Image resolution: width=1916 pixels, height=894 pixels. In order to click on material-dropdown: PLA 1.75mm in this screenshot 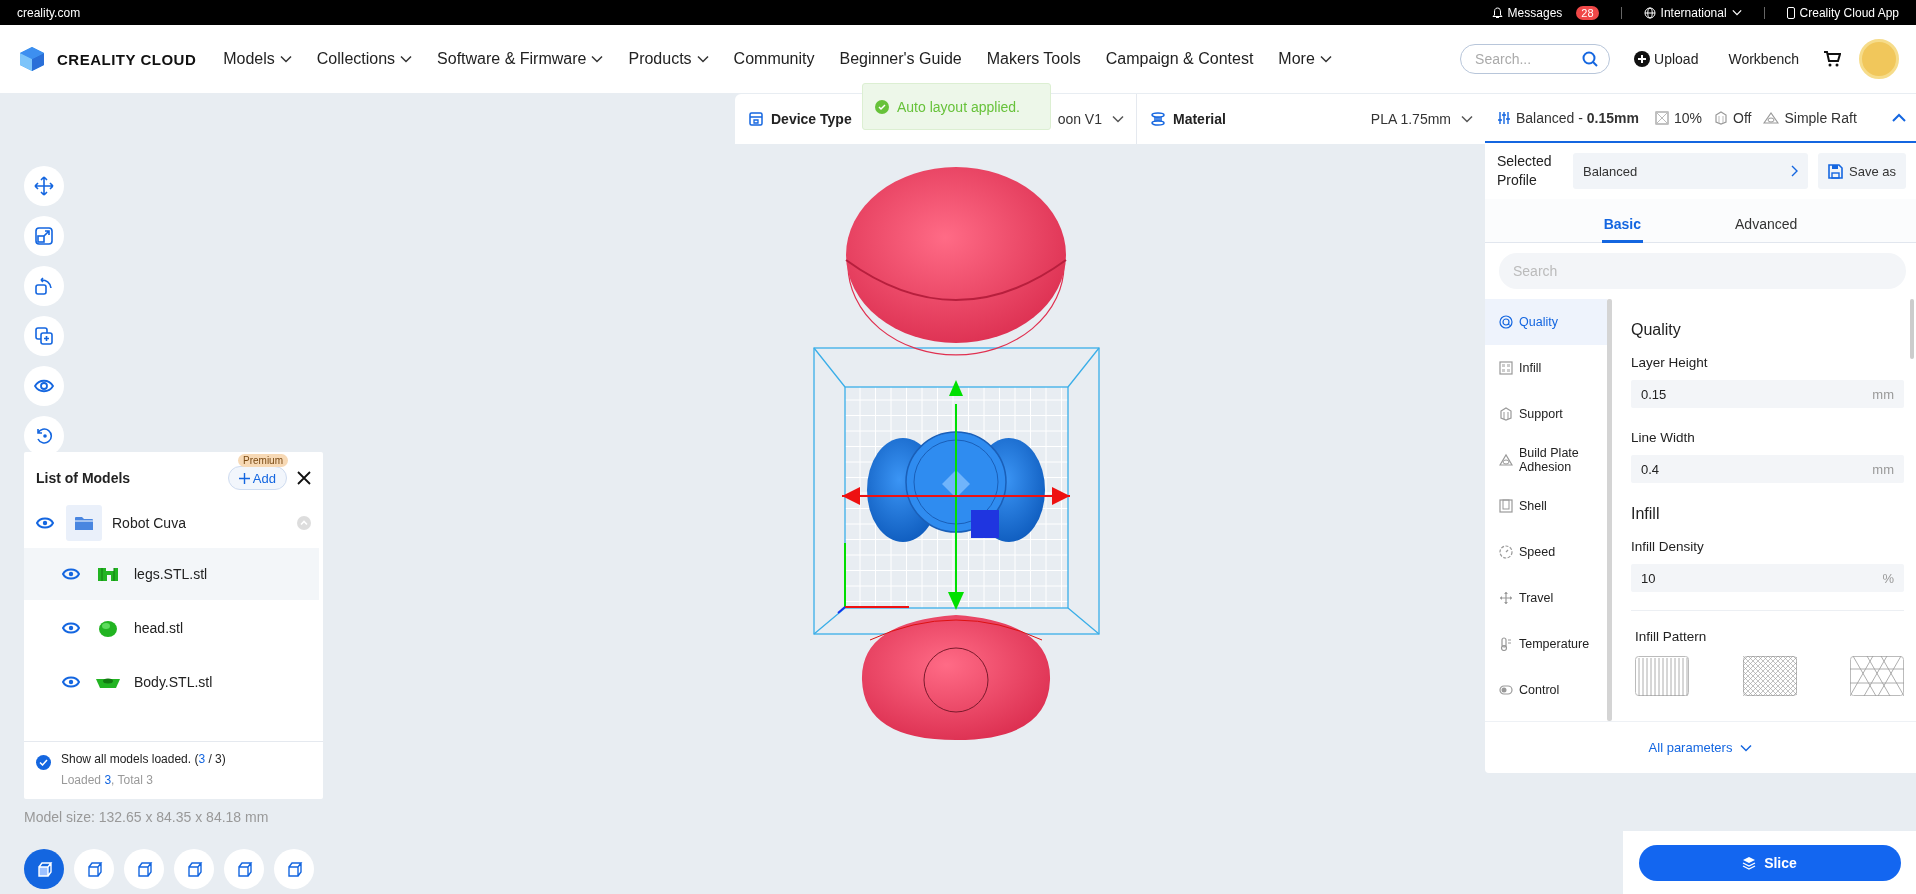, I will do `click(1421, 119)`.